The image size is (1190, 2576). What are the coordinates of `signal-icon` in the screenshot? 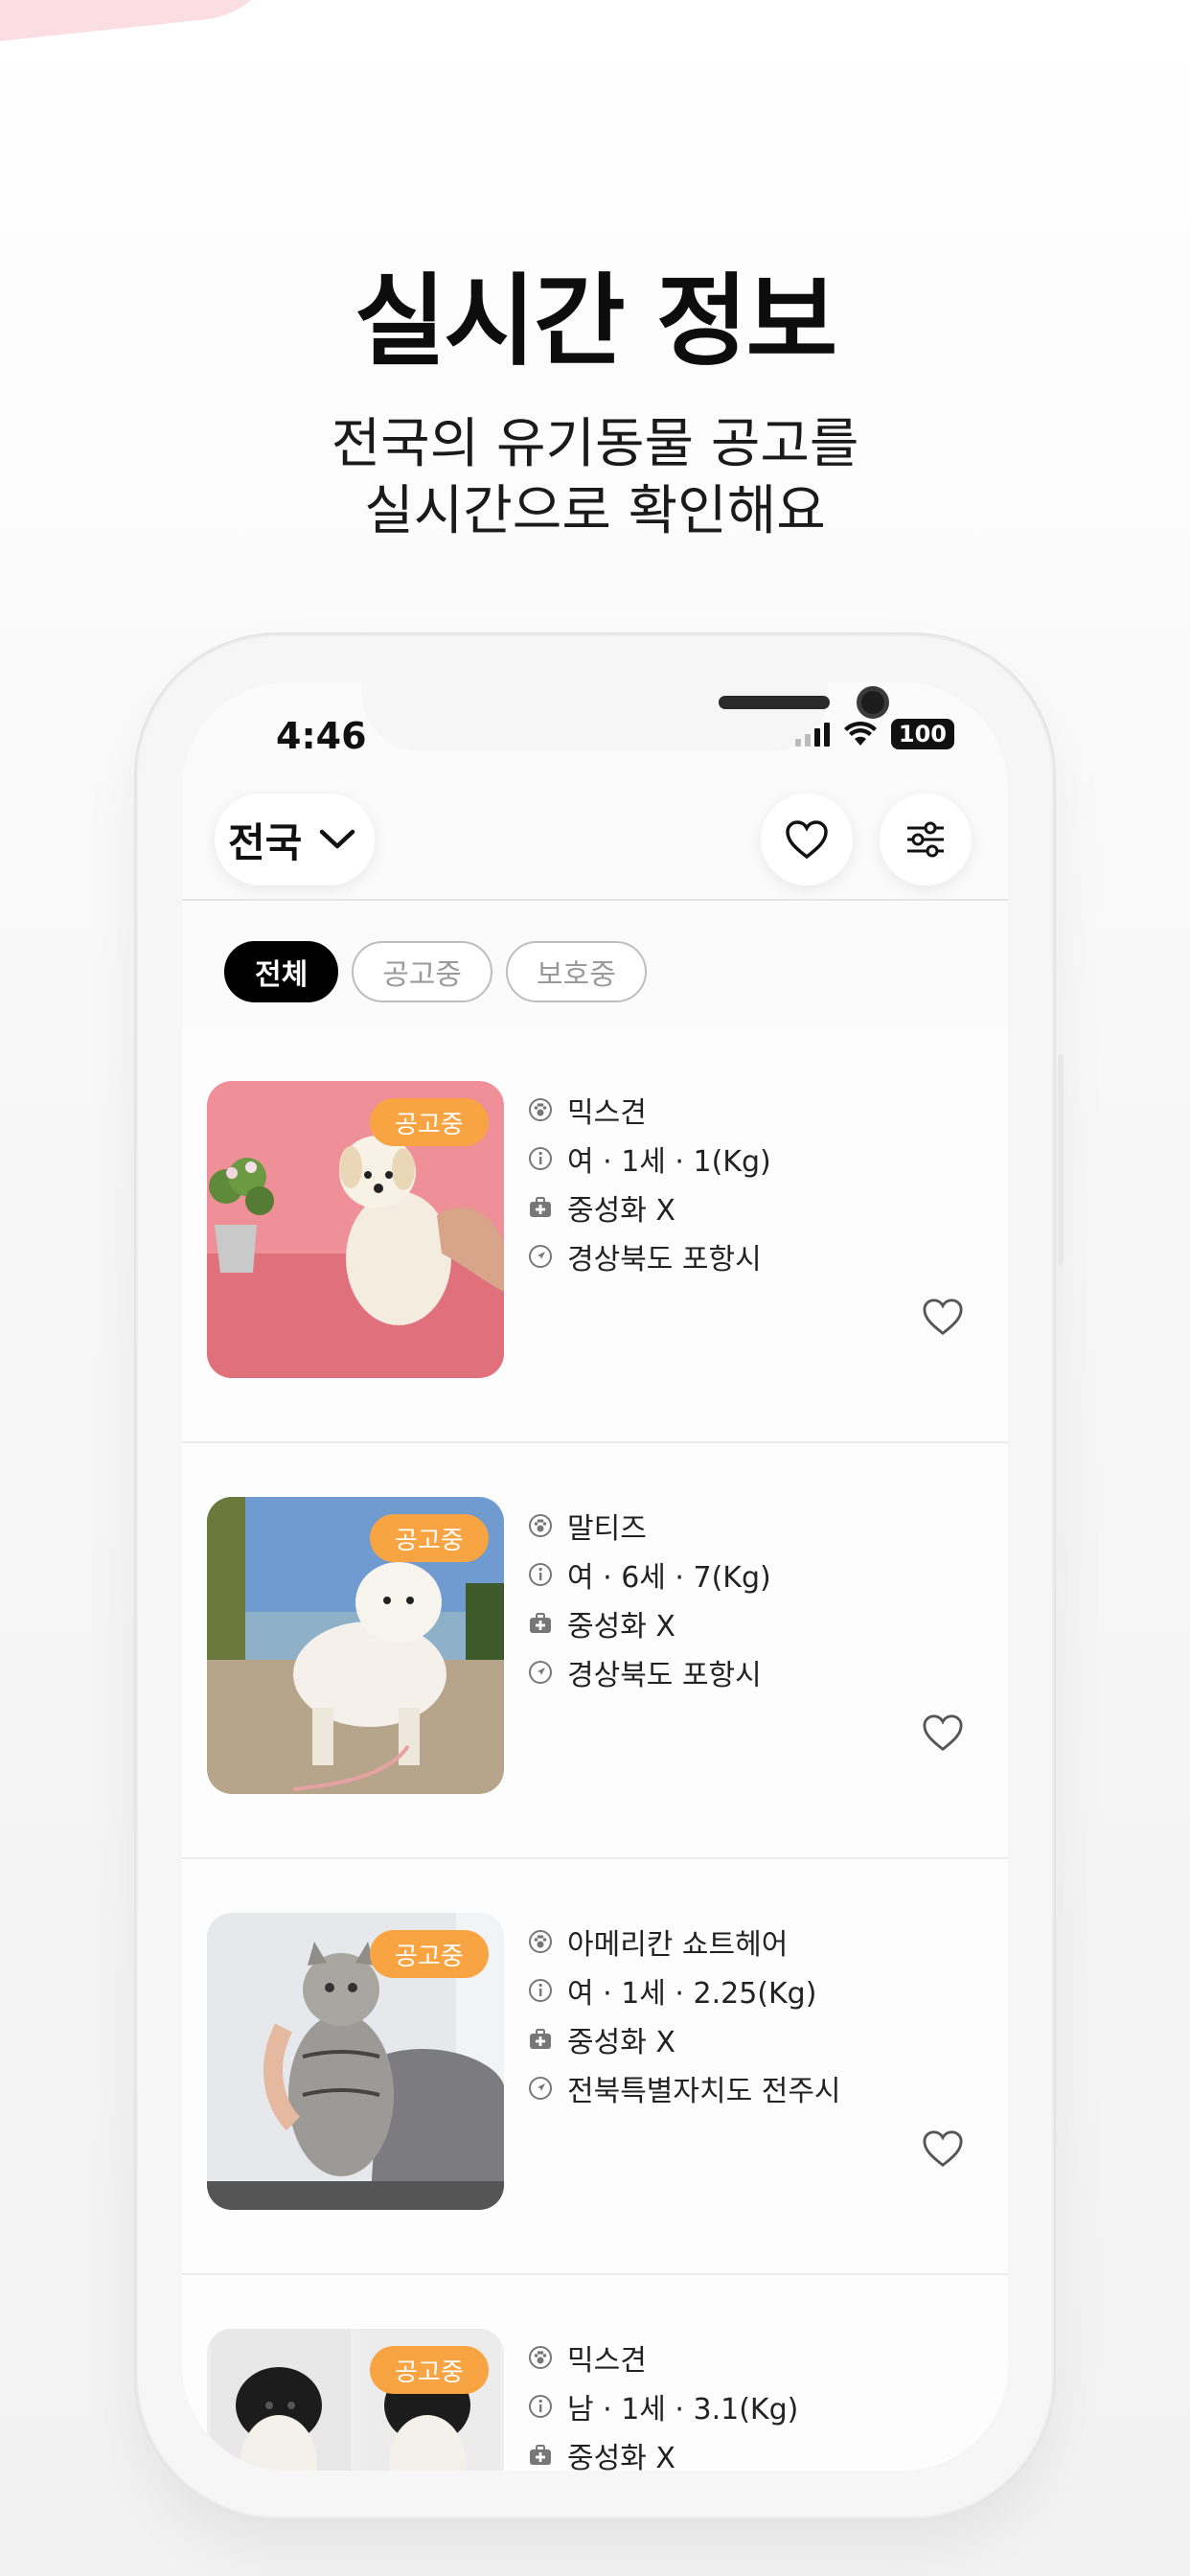 It's located at (812, 734).